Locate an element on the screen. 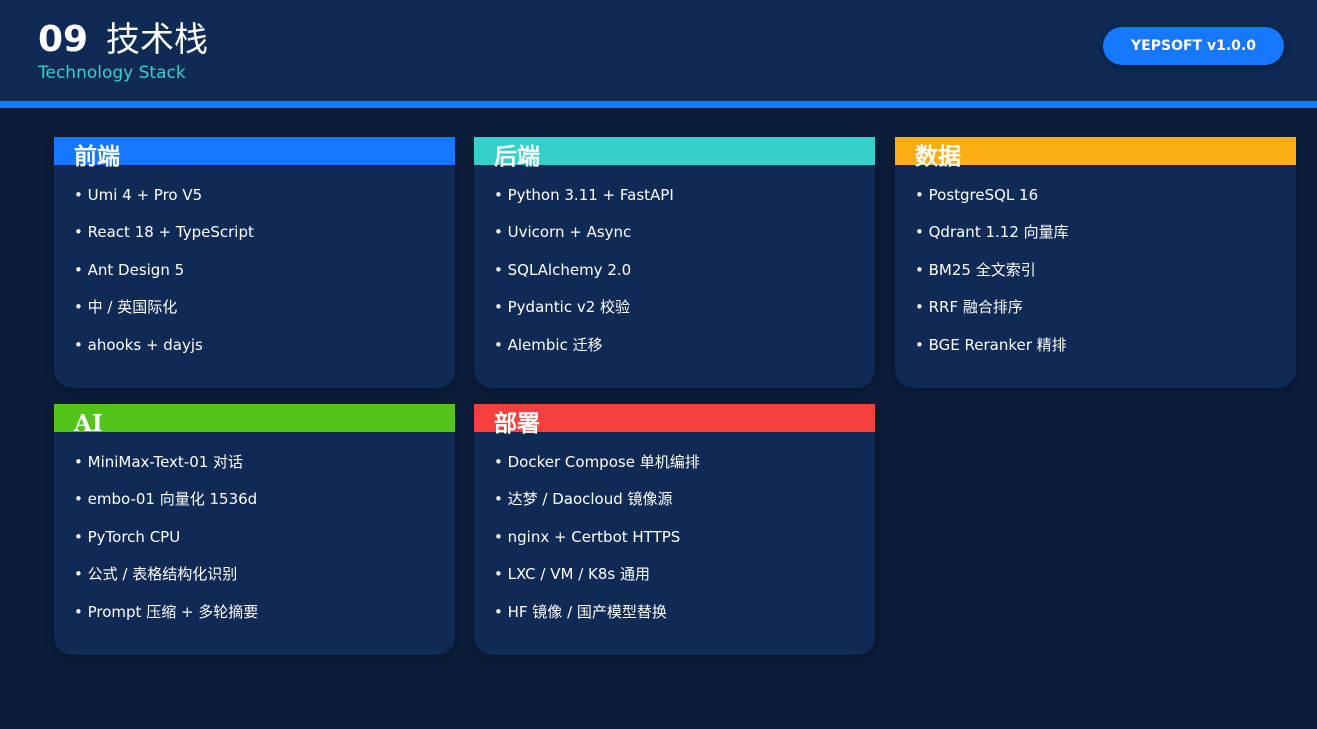  list-item: LXC / VM / K8s 通用 is located at coordinates (597, 580).